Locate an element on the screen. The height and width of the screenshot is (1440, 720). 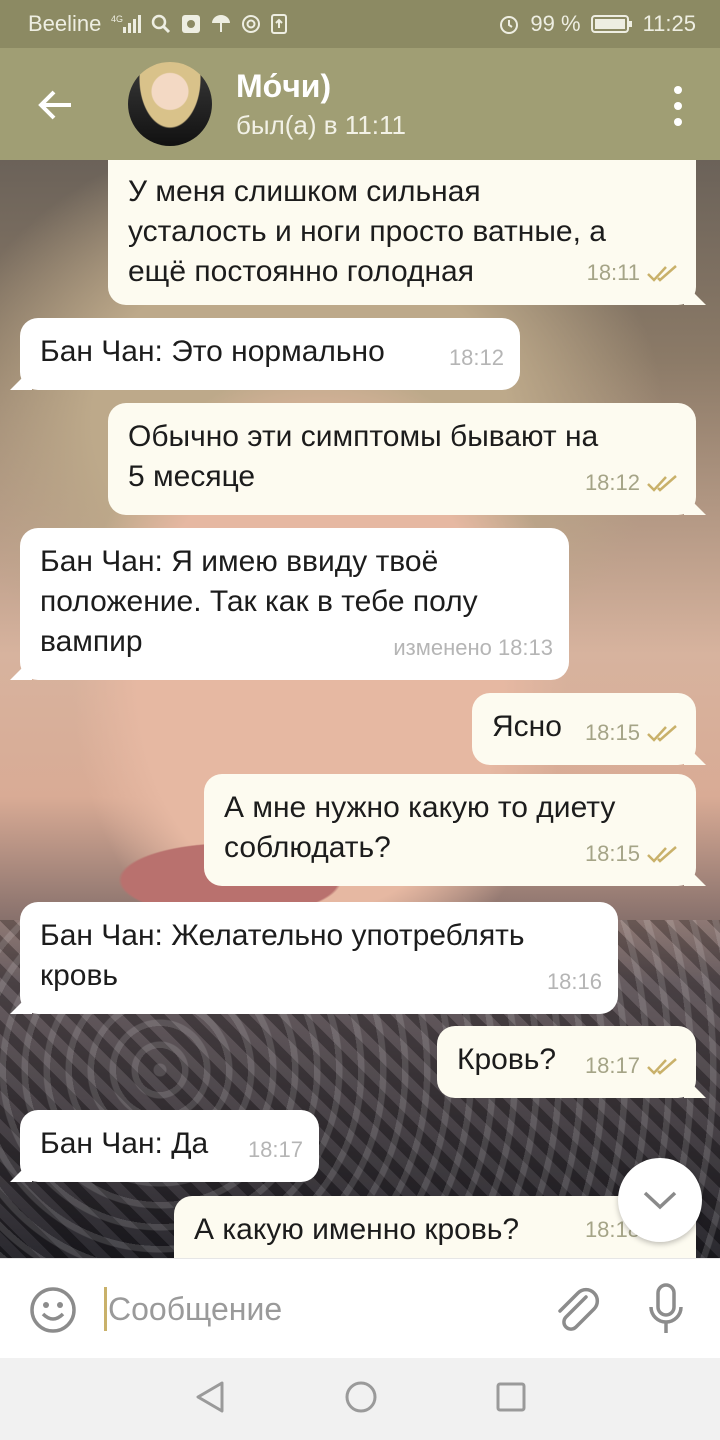
back-button is located at coordinates (55, 105).